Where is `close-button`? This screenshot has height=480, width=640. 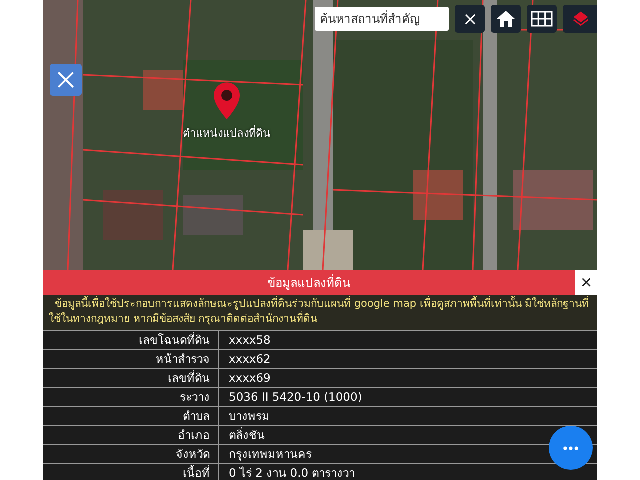 close-button is located at coordinates (586, 282).